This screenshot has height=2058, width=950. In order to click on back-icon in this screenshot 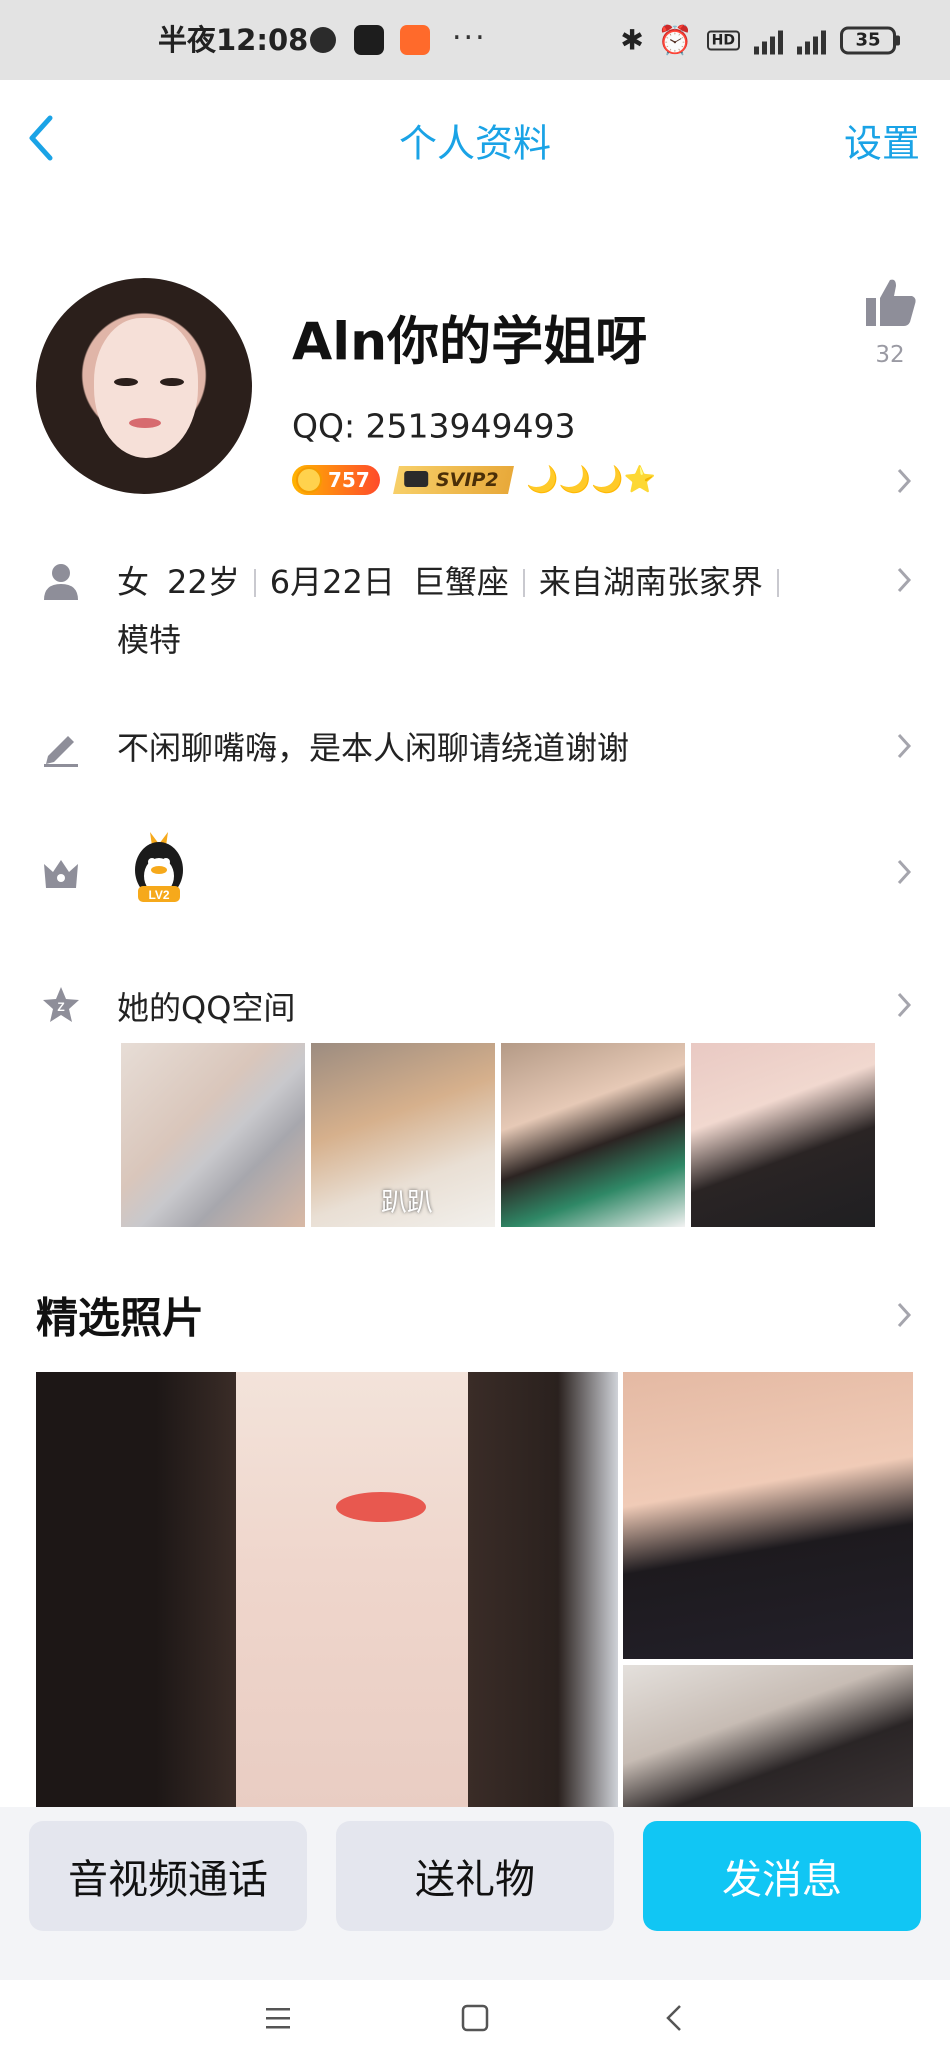, I will do `click(676, 2018)`.